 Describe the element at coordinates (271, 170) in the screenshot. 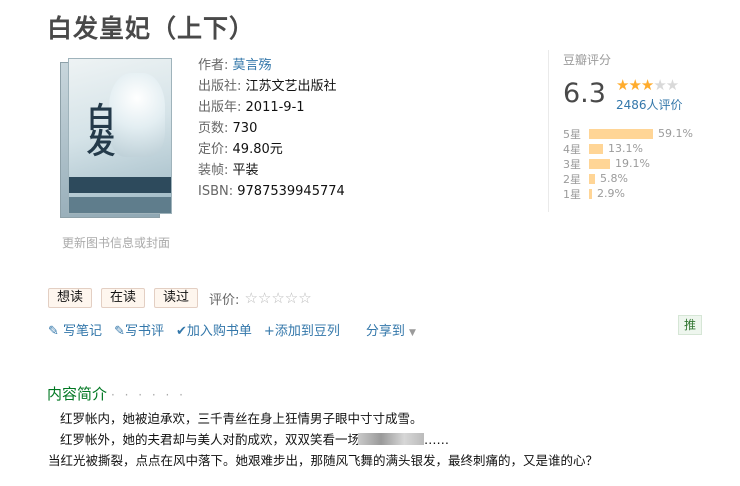

I see `info-row-binding: 装帧: 平装` at that location.